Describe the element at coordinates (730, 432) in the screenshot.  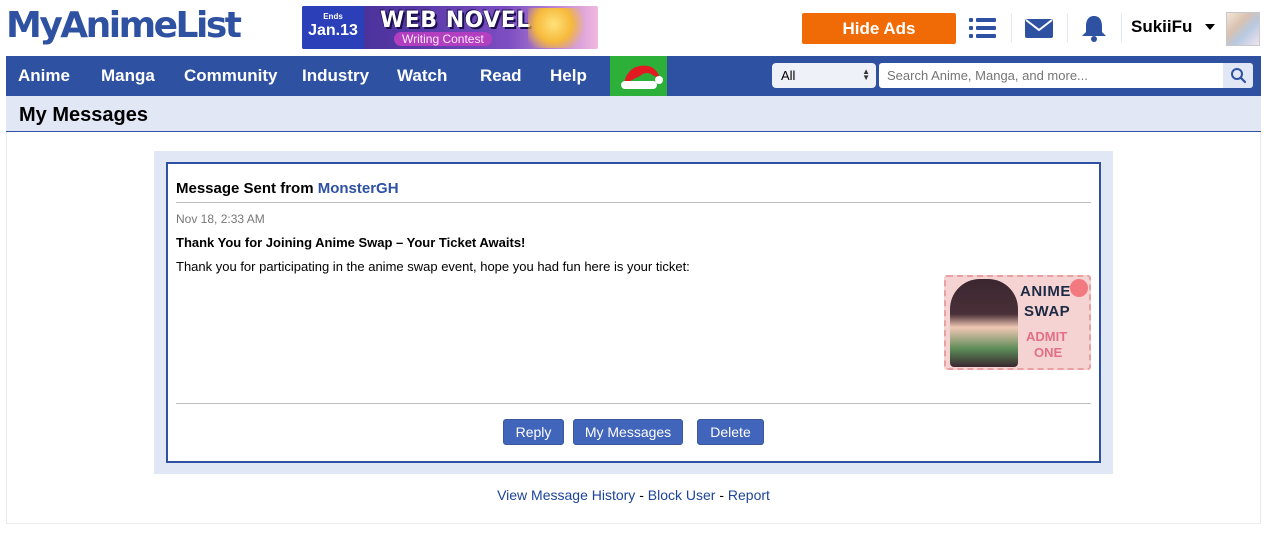
I see `delete-button: Delete` at that location.